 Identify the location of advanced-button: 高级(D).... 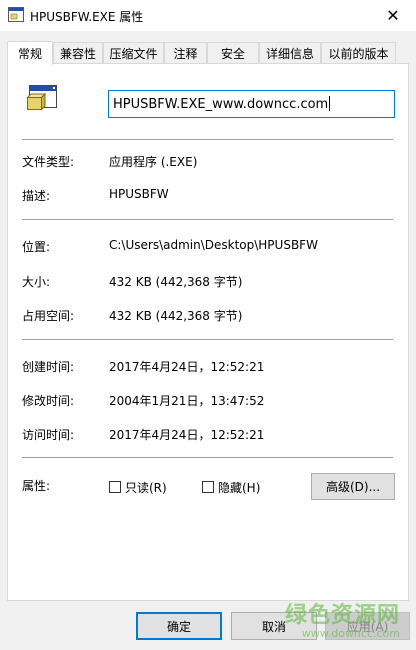
(353, 486).